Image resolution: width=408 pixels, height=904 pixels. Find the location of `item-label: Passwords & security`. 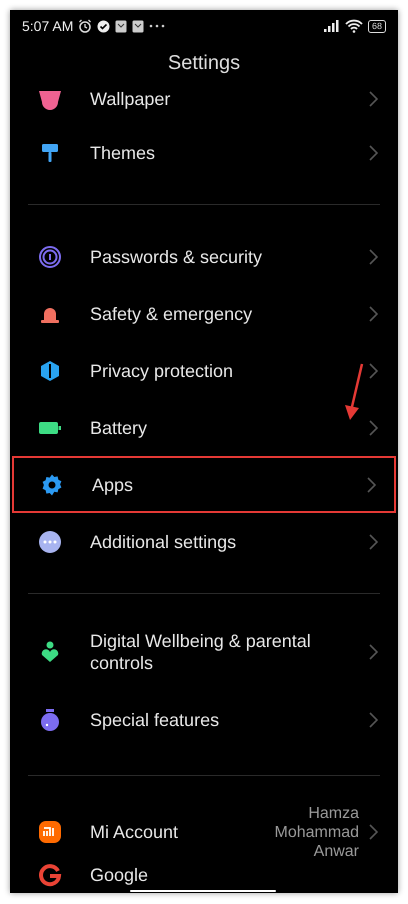

item-label: Passwords & security is located at coordinates (176, 257).